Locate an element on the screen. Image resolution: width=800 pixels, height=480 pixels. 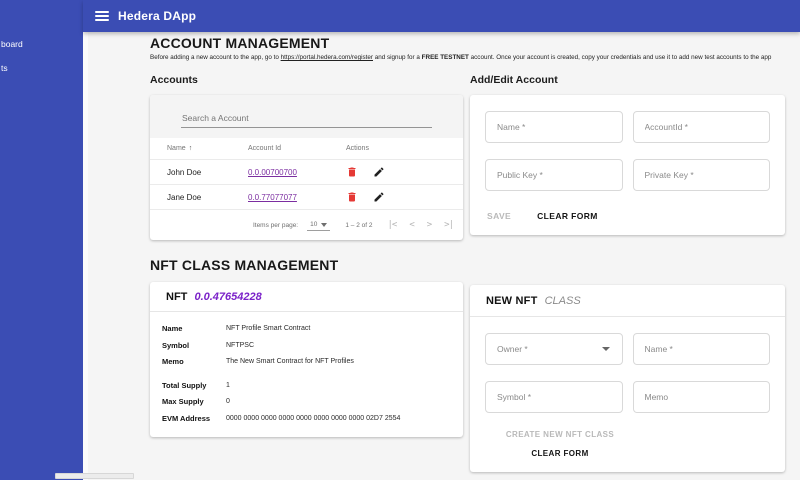
page-size-value: 10 is located at coordinates (314, 224).